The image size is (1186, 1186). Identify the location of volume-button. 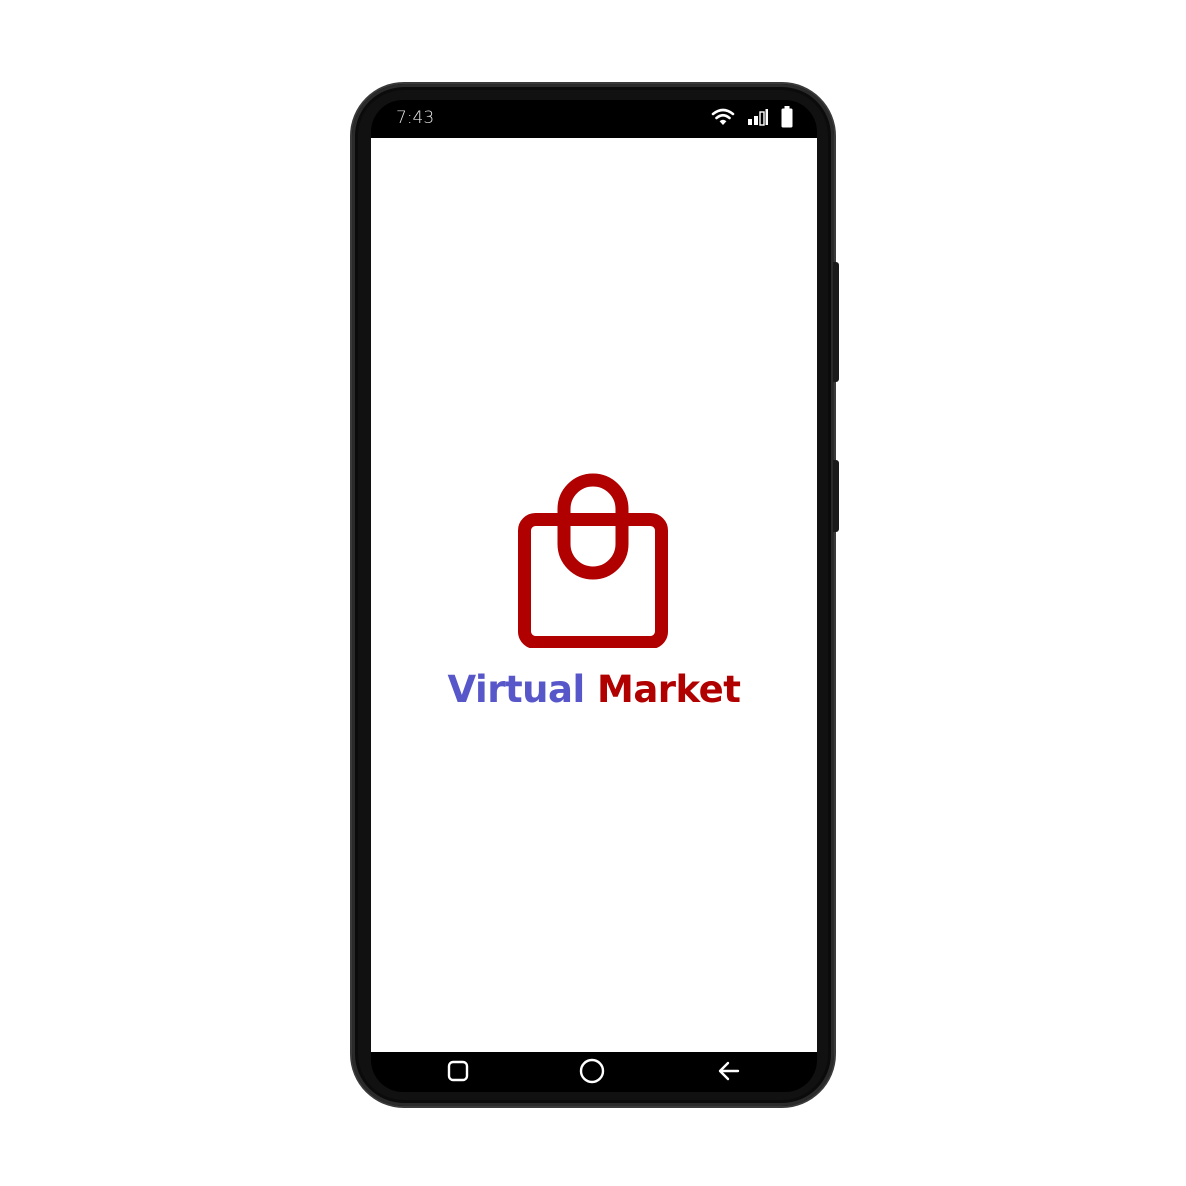
(836, 322).